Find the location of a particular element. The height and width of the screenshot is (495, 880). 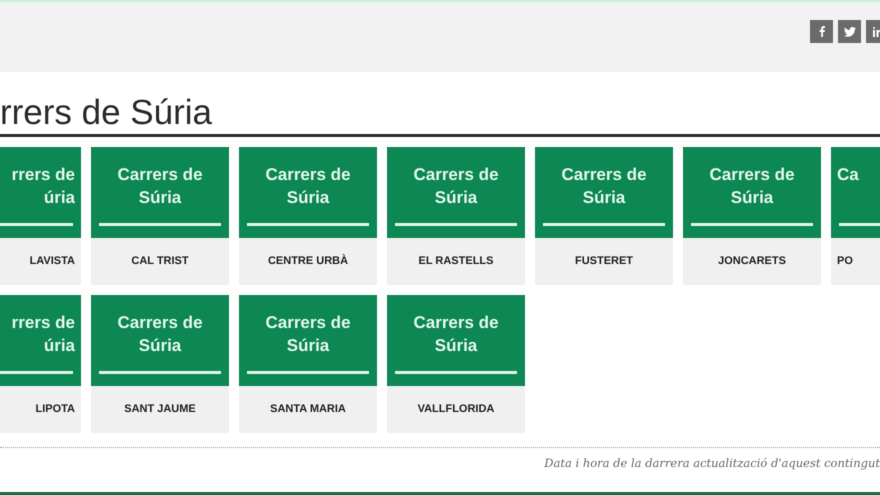

street-card: Carrers de Súria CENTRE URBÀ is located at coordinates (308, 216).